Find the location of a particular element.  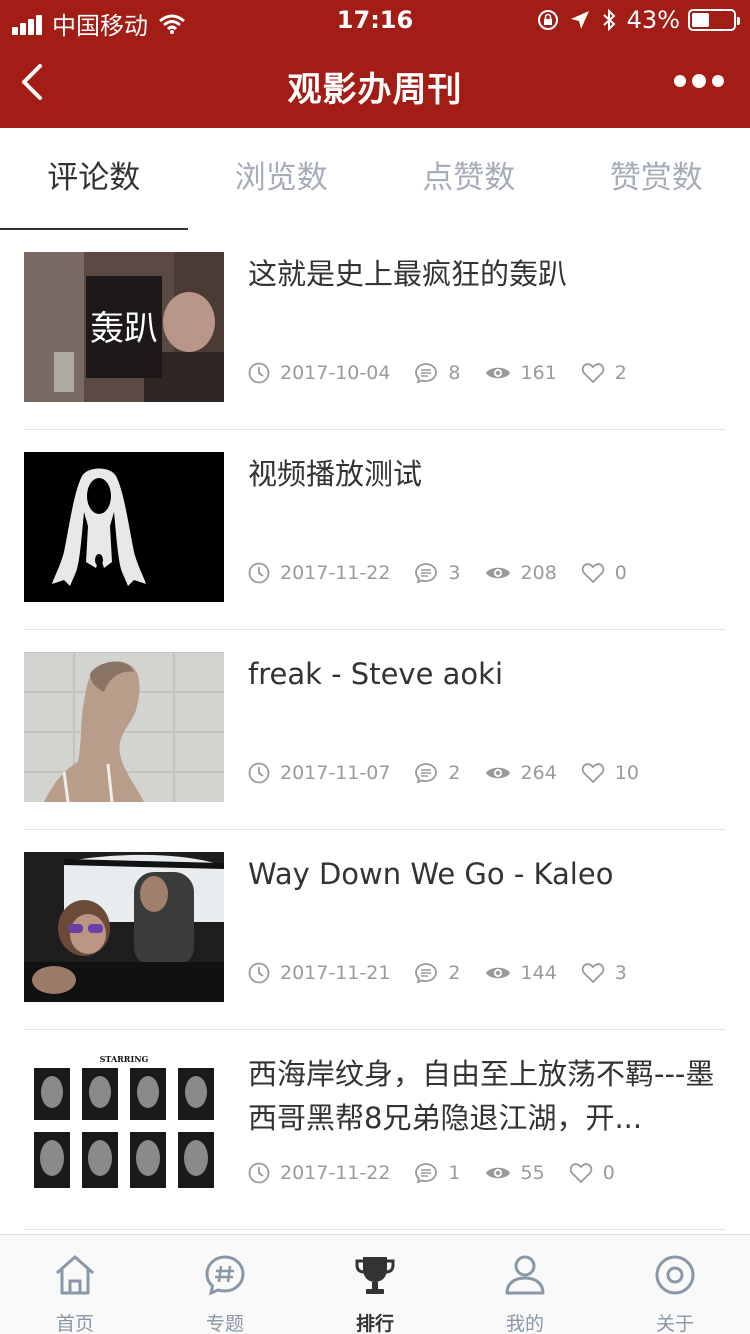

thumbnail-caption: STARRING is located at coordinates (124, 1059).